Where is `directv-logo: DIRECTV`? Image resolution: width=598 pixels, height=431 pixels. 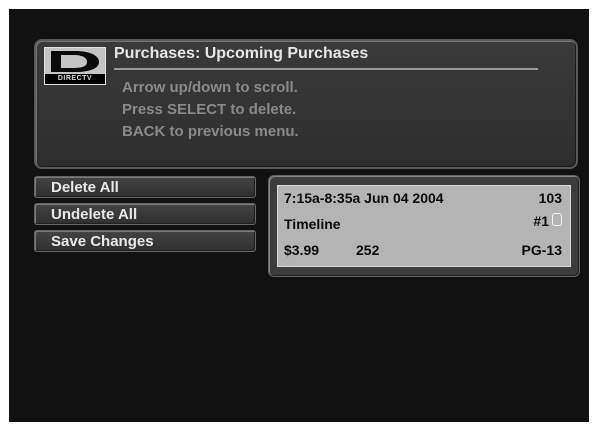 directv-logo: DIRECTV is located at coordinates (75, 66).